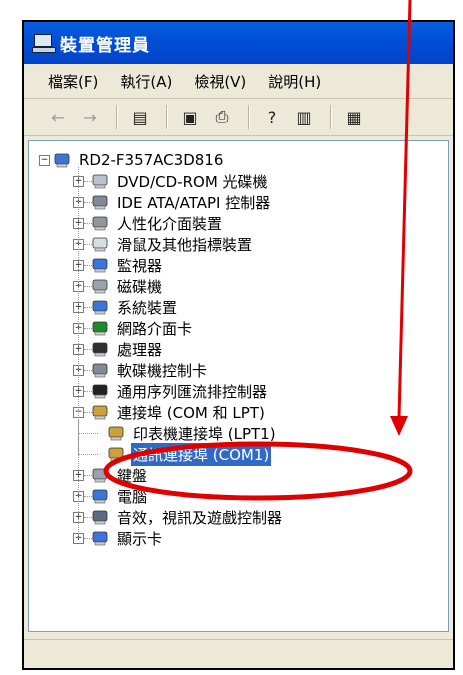 The image size is (463, 675). Describe the element at coordinates (100, 307) in the screenshot. I see `system-device-icon` at that location.